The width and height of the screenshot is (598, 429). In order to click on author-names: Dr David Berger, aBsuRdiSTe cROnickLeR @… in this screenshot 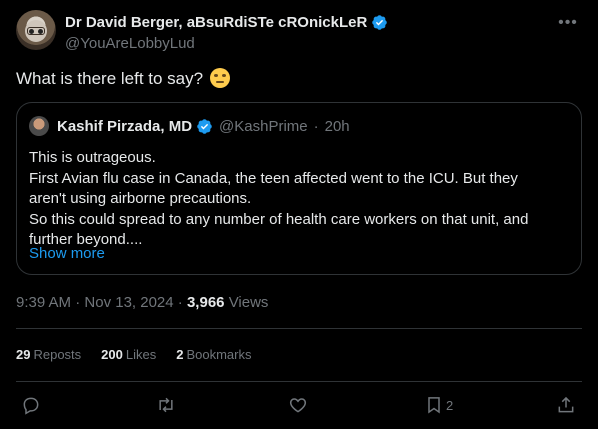, I will do `click(226, 32)`.